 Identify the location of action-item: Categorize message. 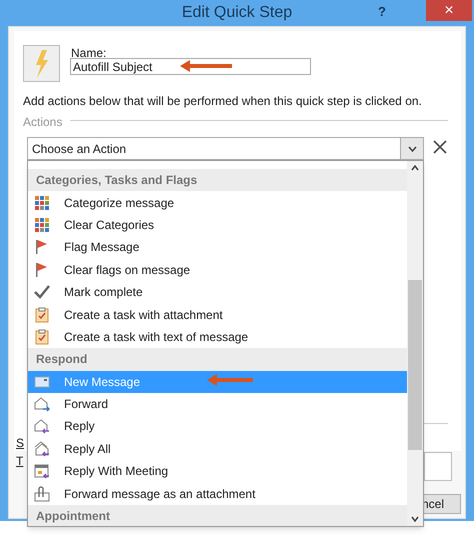
(218, 202).